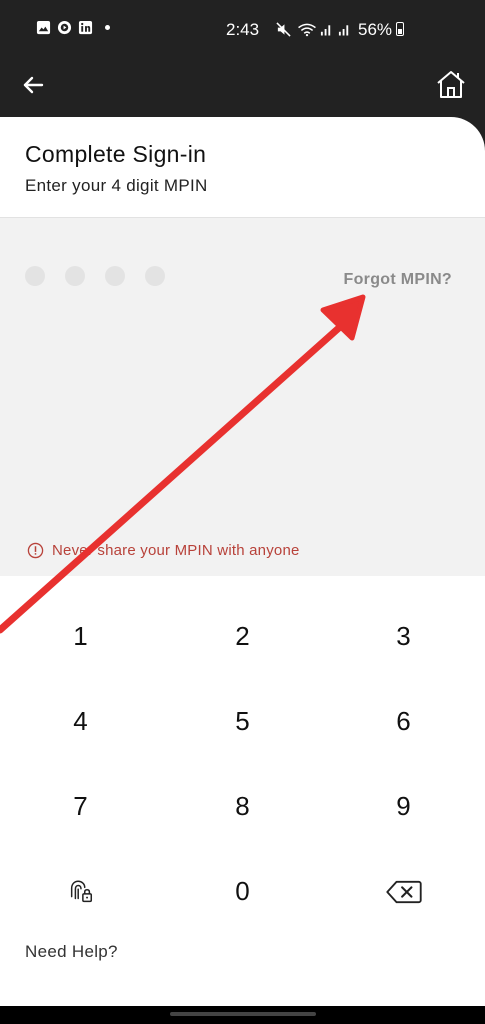 The image size is (485, 1024). Describe the element at coordinates (85, 27) in the screenshot. I see `linkedin-icon` at that location.